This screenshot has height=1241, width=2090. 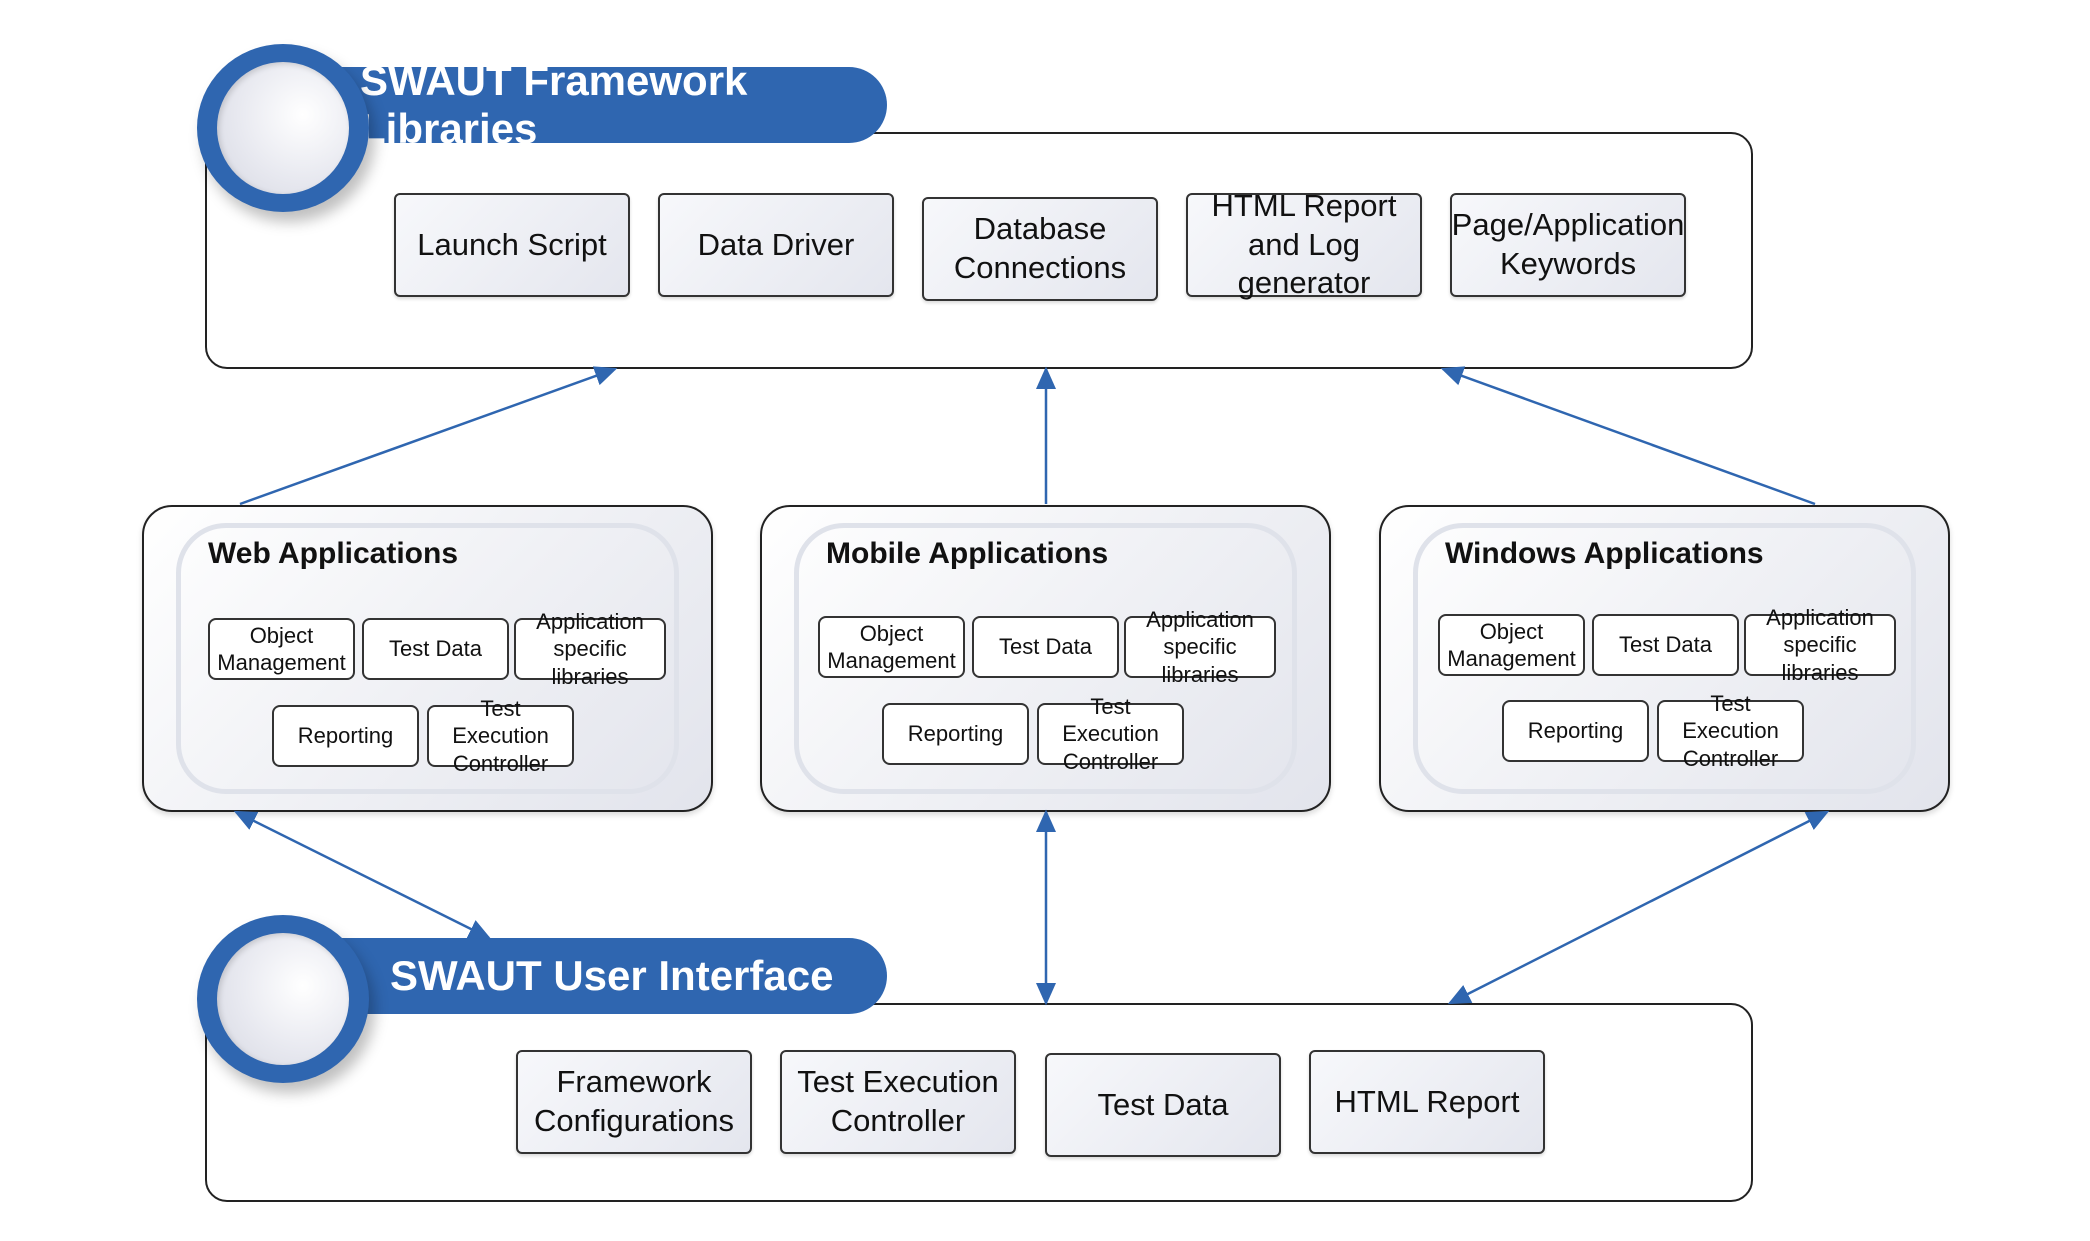 What do you see at coordinates (283, 128) in the screenshot?
I see `framework-libraries-badge-icon` at bounding box center [283, 128].